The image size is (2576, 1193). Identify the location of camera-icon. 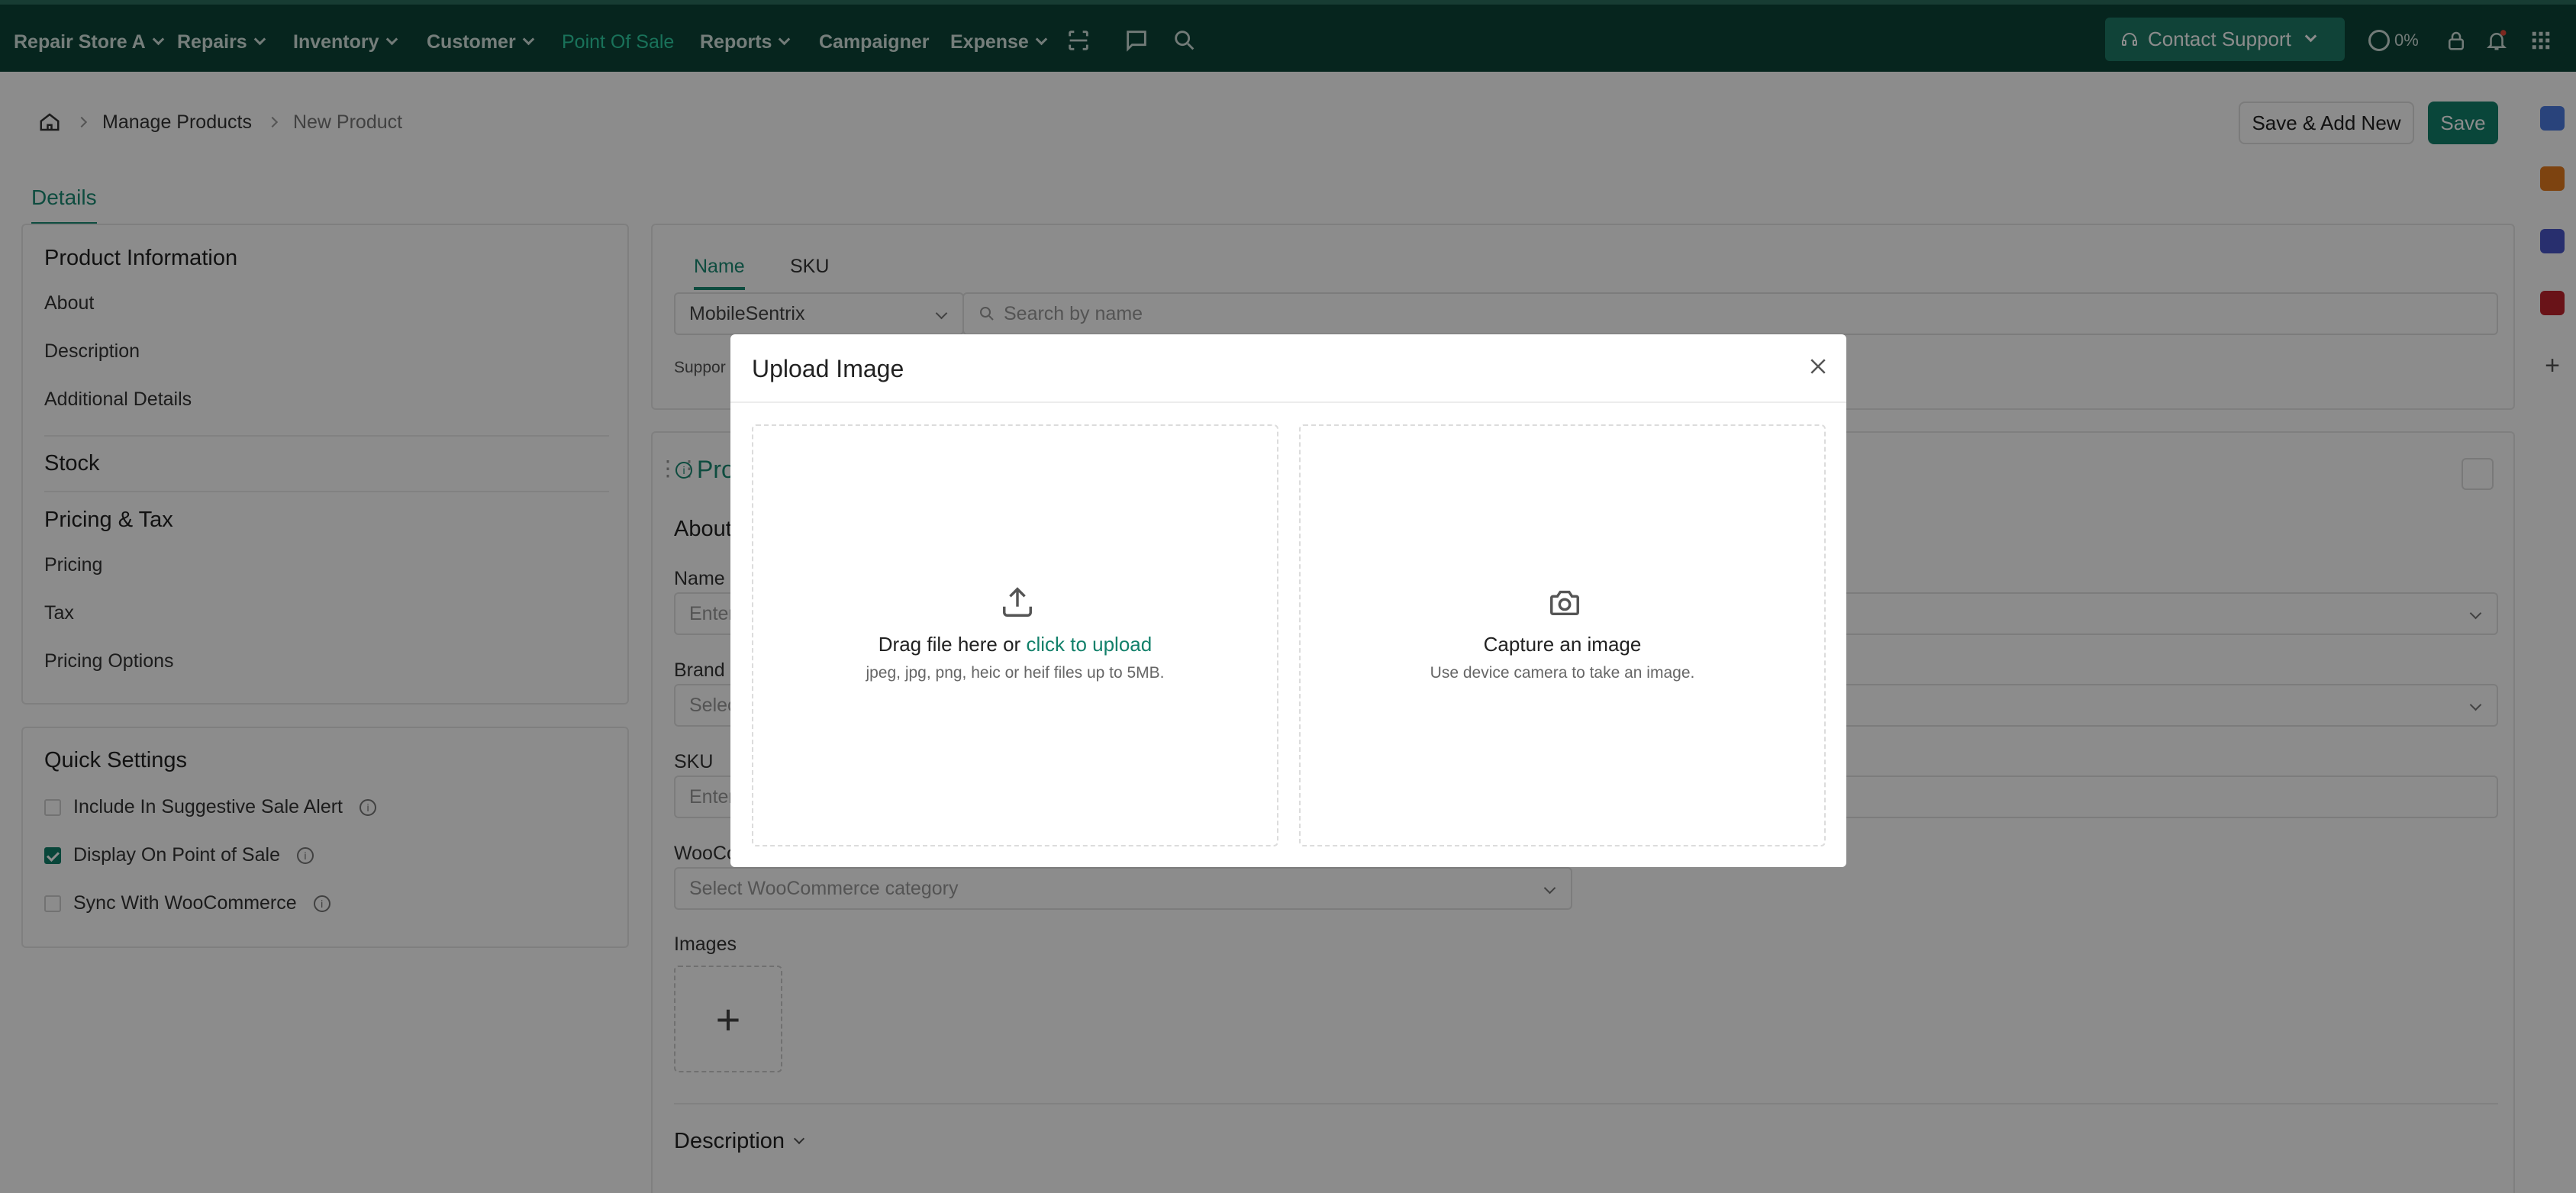
(1564, 603).